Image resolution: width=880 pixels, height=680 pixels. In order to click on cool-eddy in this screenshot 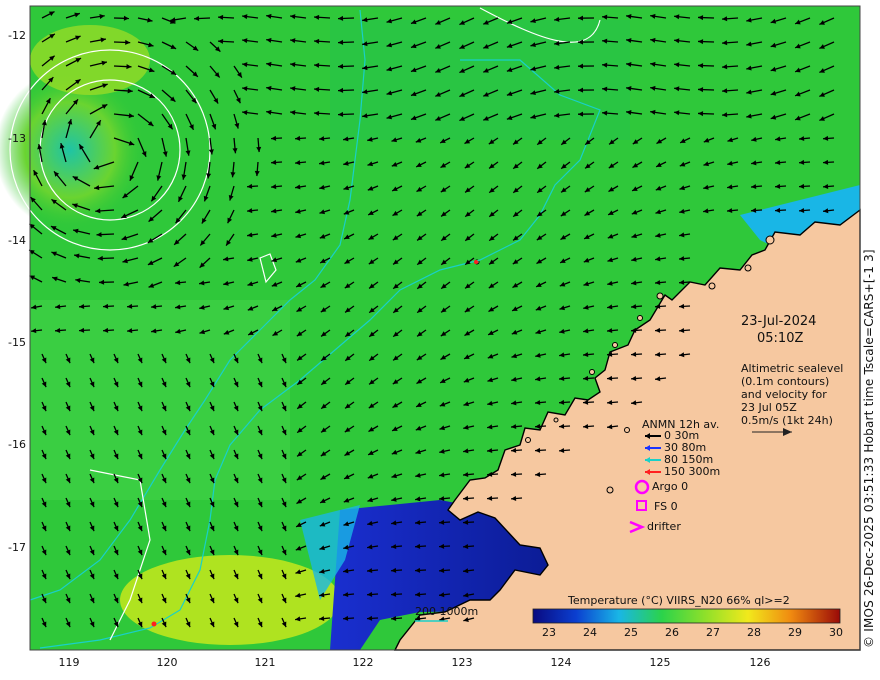, I will do `click(72, 150)`.